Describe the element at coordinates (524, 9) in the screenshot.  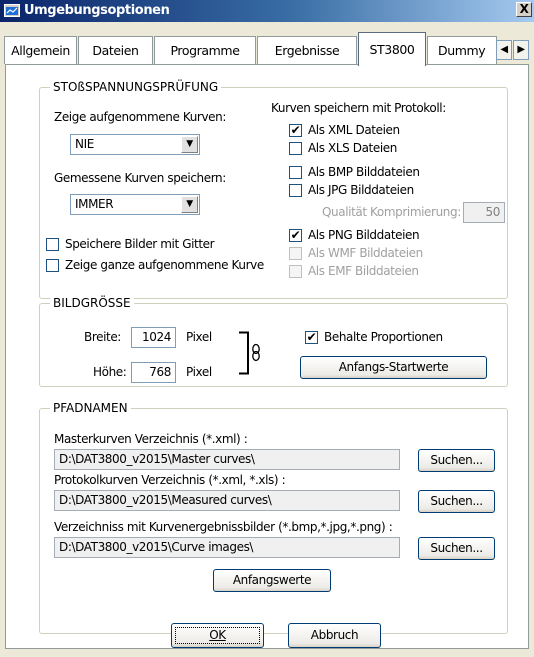
I see `close-button: X` at that location.